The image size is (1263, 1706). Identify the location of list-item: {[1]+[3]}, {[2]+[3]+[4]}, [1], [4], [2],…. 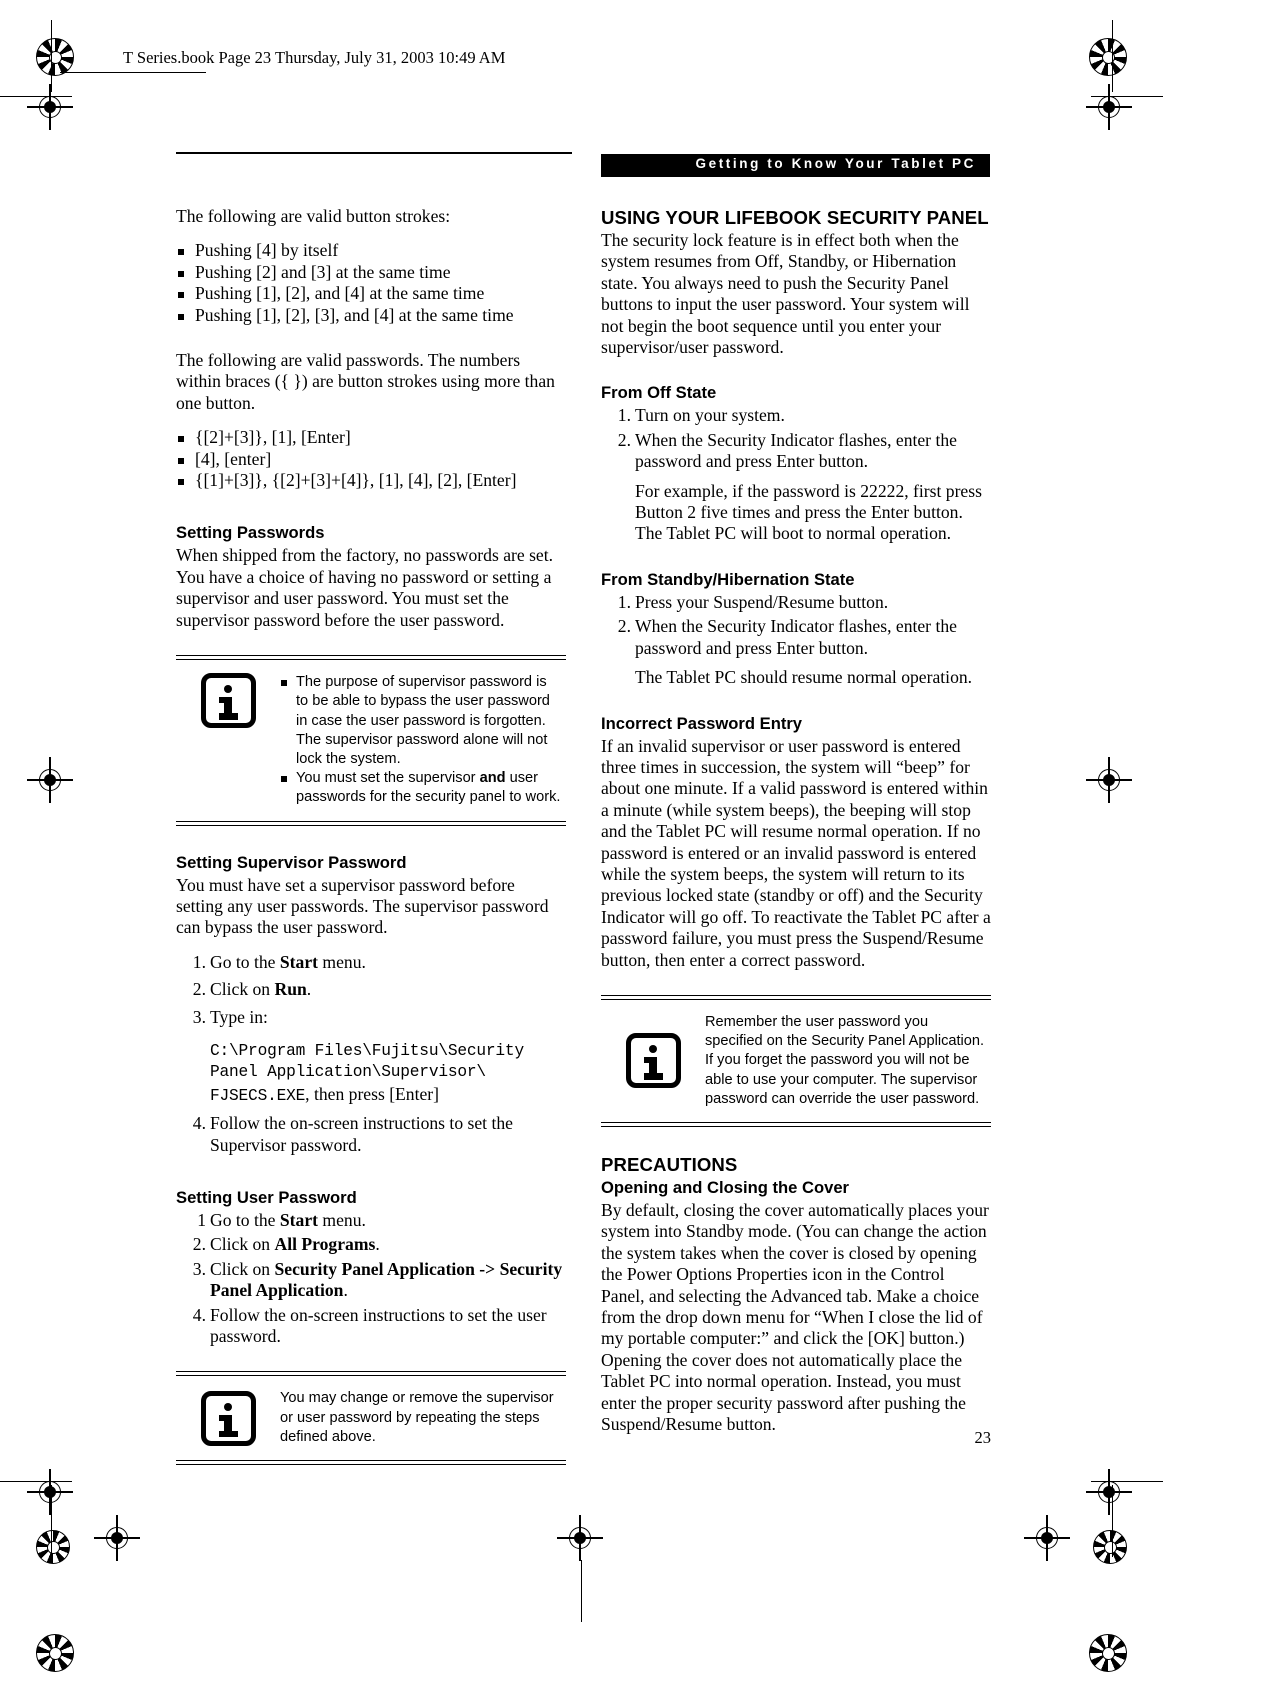
(371, 480).